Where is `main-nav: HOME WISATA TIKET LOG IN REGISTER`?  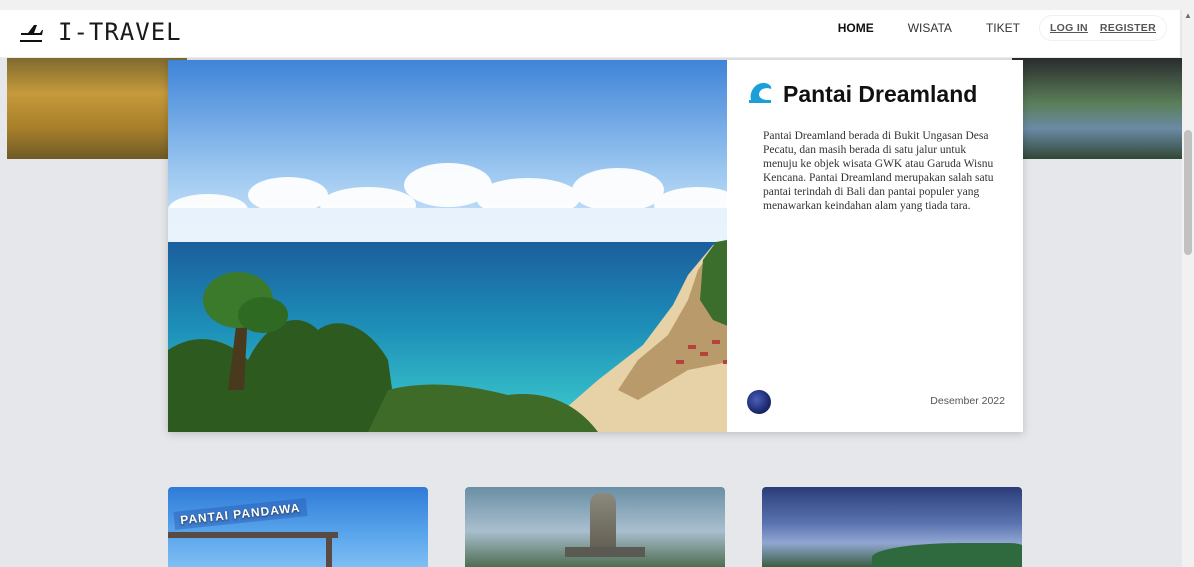 main-nav: HOME WISATA TIKET LOG IN REGISTER is located at coordinates (985, 28).